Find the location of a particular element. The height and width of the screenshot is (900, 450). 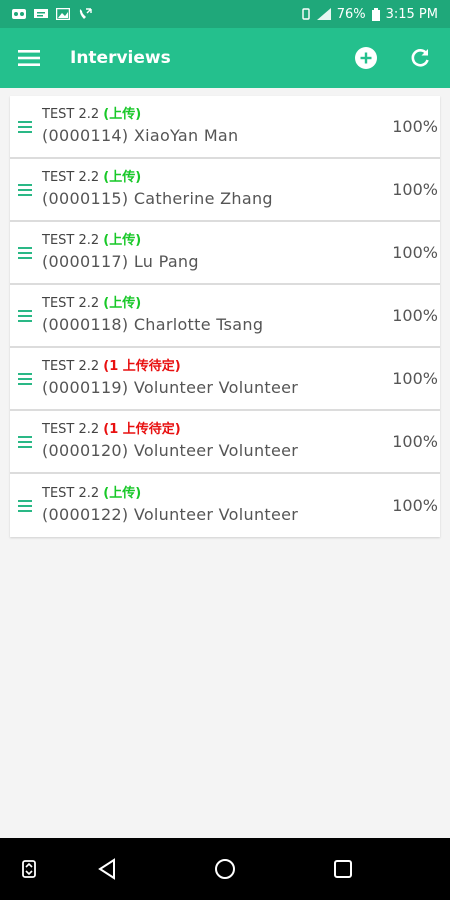

battery-percent: 76% is located at coordinates (351, 14).